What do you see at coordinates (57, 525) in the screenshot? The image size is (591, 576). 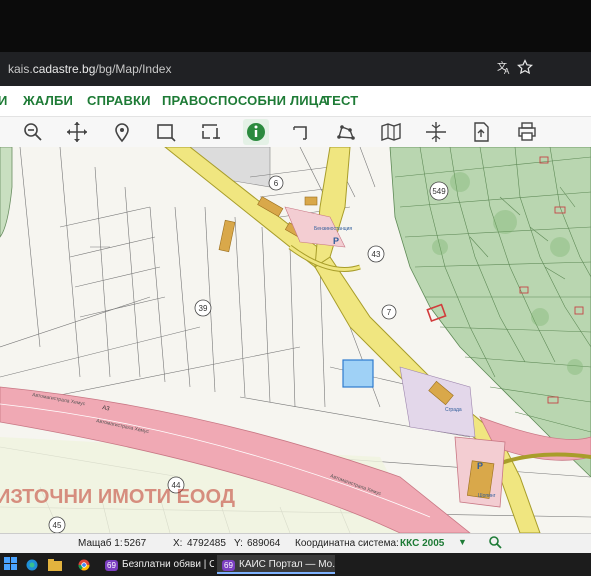 I see `road-label-45: 45` at bounding box center [57, 525].